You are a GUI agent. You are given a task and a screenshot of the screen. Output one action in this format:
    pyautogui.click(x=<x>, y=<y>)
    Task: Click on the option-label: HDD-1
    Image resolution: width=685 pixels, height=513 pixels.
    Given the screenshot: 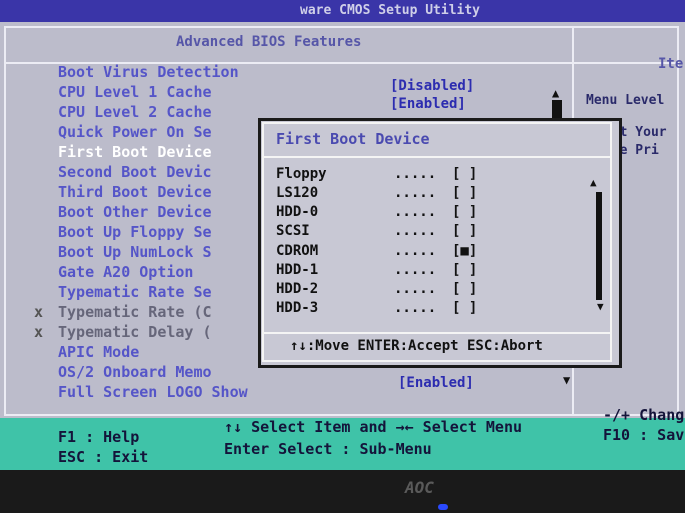 What is the action you would take?
    pyautogui.click(x=297, y=270)
    